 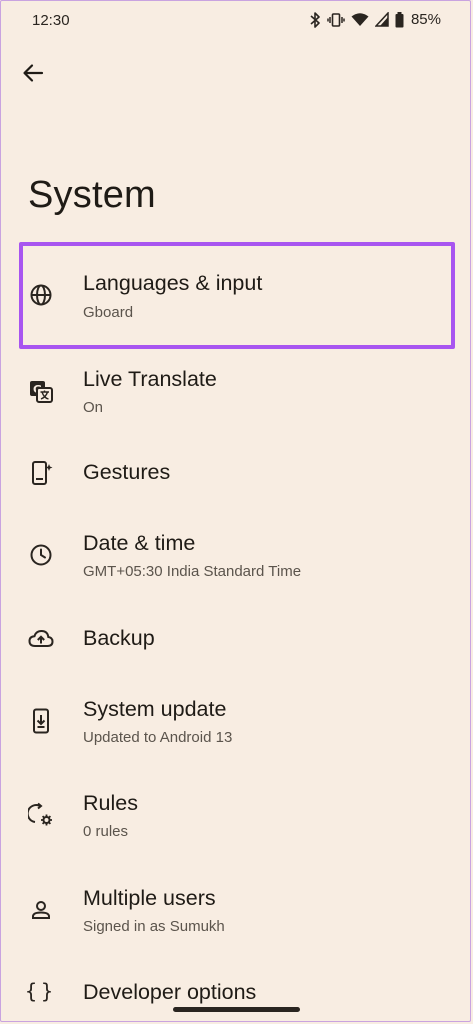 What do you see at coordinates (236, 818) in the screenshot?
I see `rules-item: Rules 0 rules` at bounding box center [236, 818].